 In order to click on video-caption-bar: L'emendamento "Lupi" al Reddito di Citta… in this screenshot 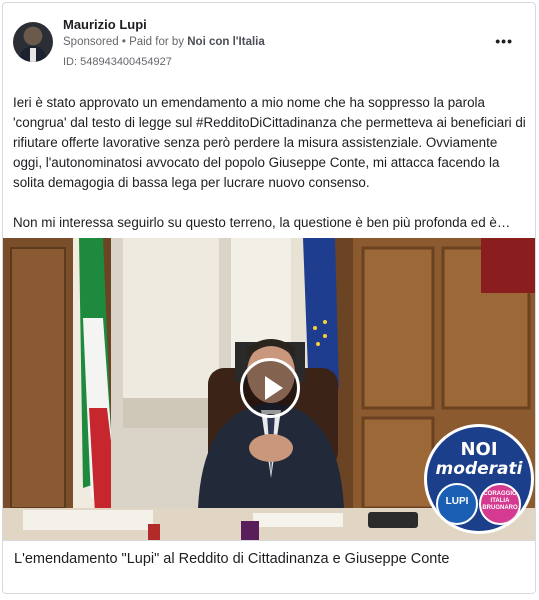, I will do `click(269, 559)`.